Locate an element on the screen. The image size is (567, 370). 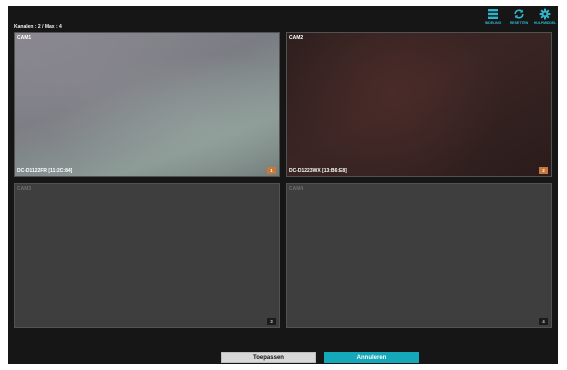
camera-label: CAM4 is located at coordinates (296, 189).